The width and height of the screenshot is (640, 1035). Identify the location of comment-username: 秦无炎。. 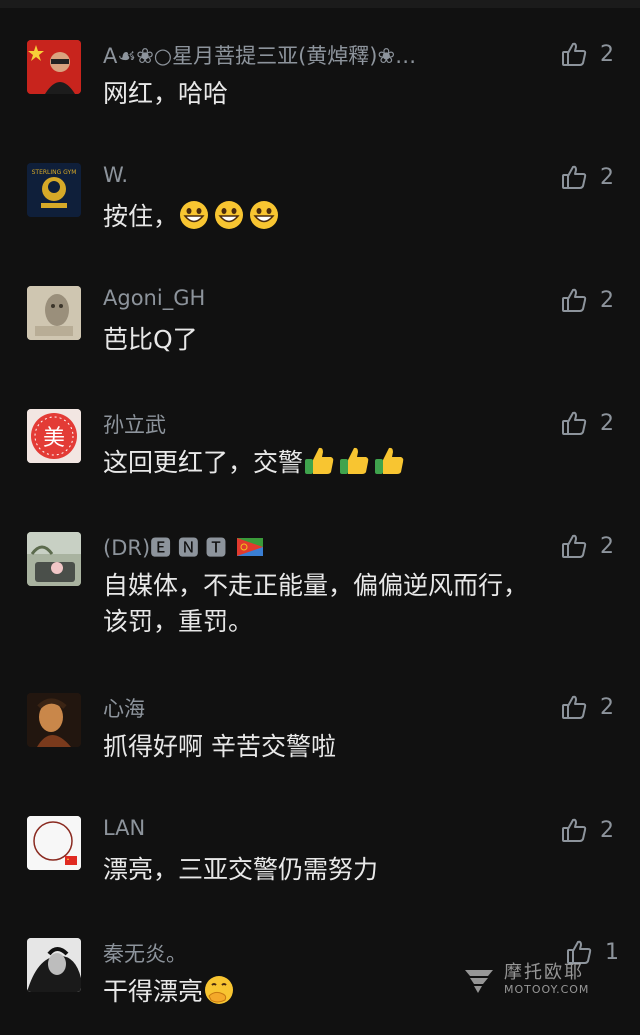
(145, 953).